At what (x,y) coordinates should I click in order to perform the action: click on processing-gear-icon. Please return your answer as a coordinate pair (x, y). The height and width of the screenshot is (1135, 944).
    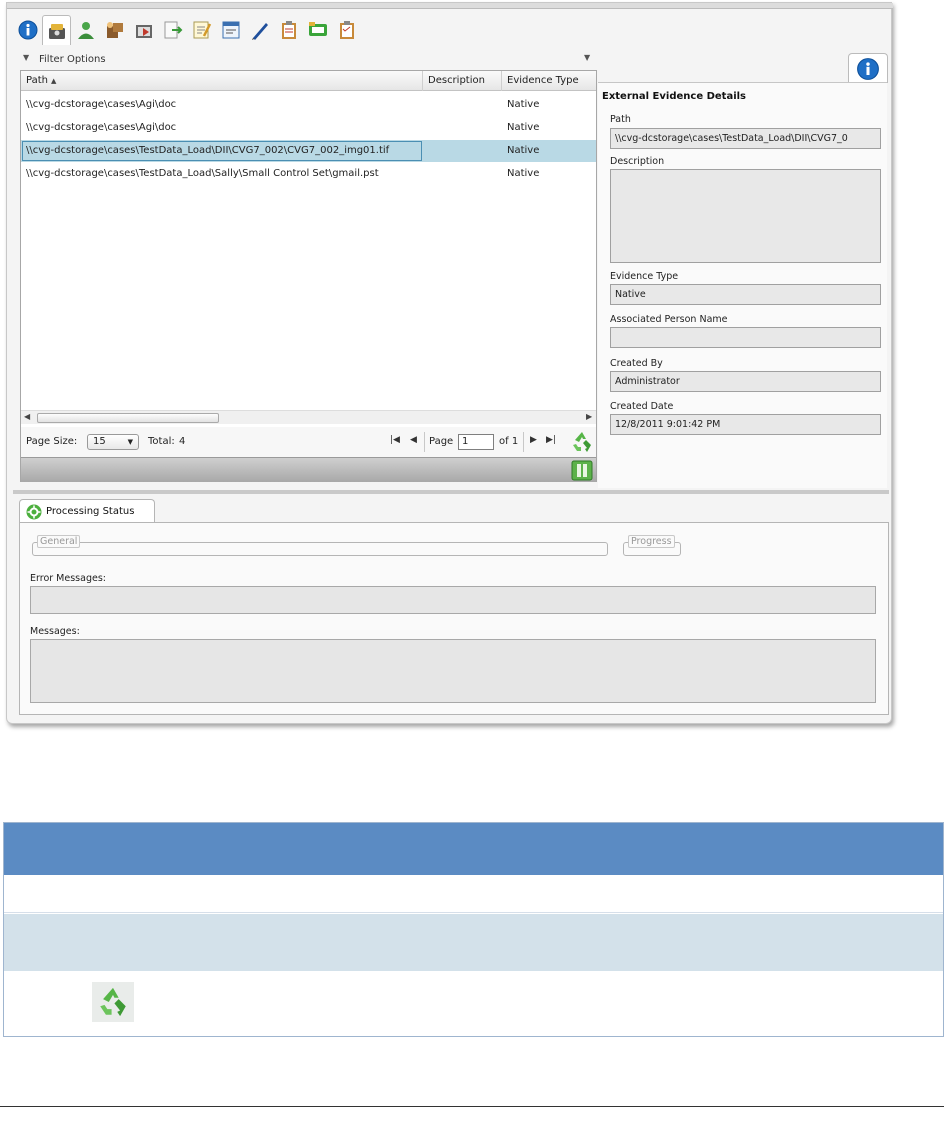
    Looking at the image, I should click on (34, 512).